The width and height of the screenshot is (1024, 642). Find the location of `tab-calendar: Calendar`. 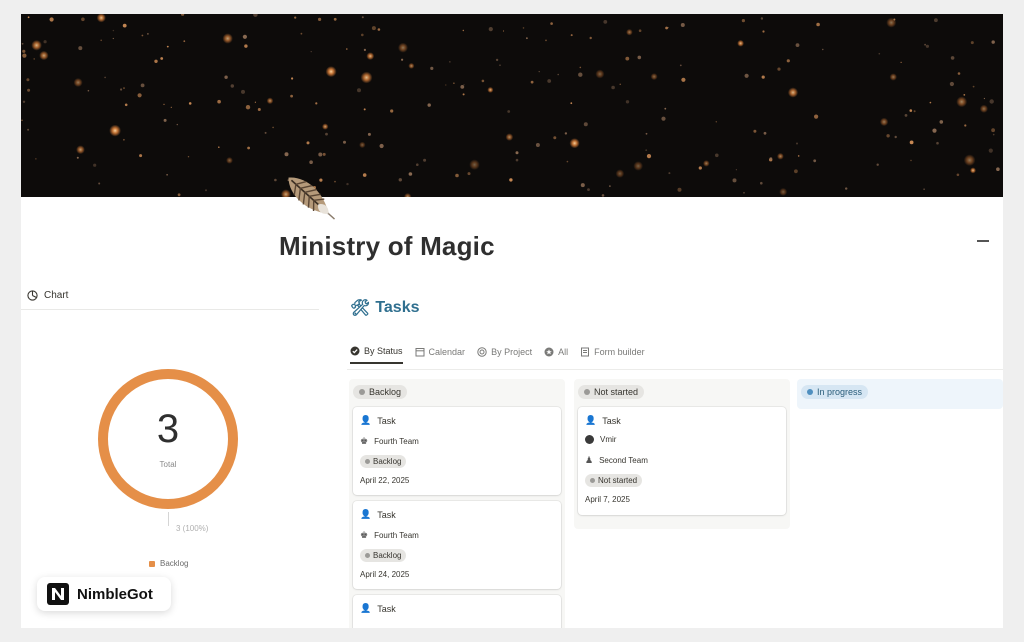

tab-calendar: Calendar is located at coordinates (440, 355).